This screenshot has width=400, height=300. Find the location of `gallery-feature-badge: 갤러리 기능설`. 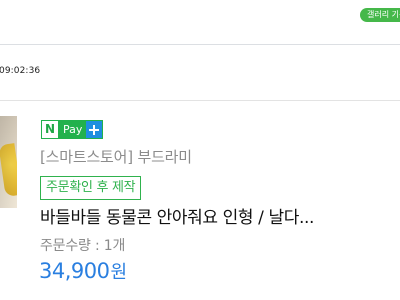

gallery-feature-badge: 갤러리 기능설 is located at coordinates (380, 15).